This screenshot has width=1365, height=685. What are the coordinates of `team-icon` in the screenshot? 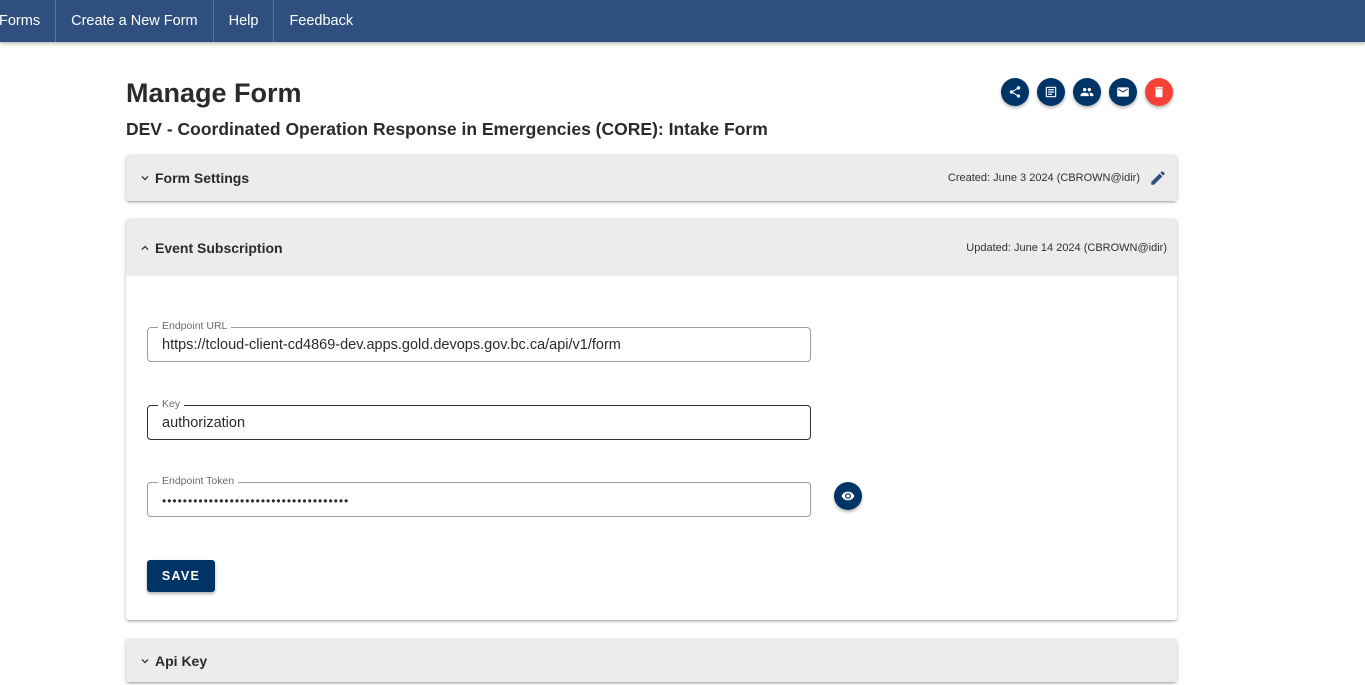 It's located at (1087, 92).